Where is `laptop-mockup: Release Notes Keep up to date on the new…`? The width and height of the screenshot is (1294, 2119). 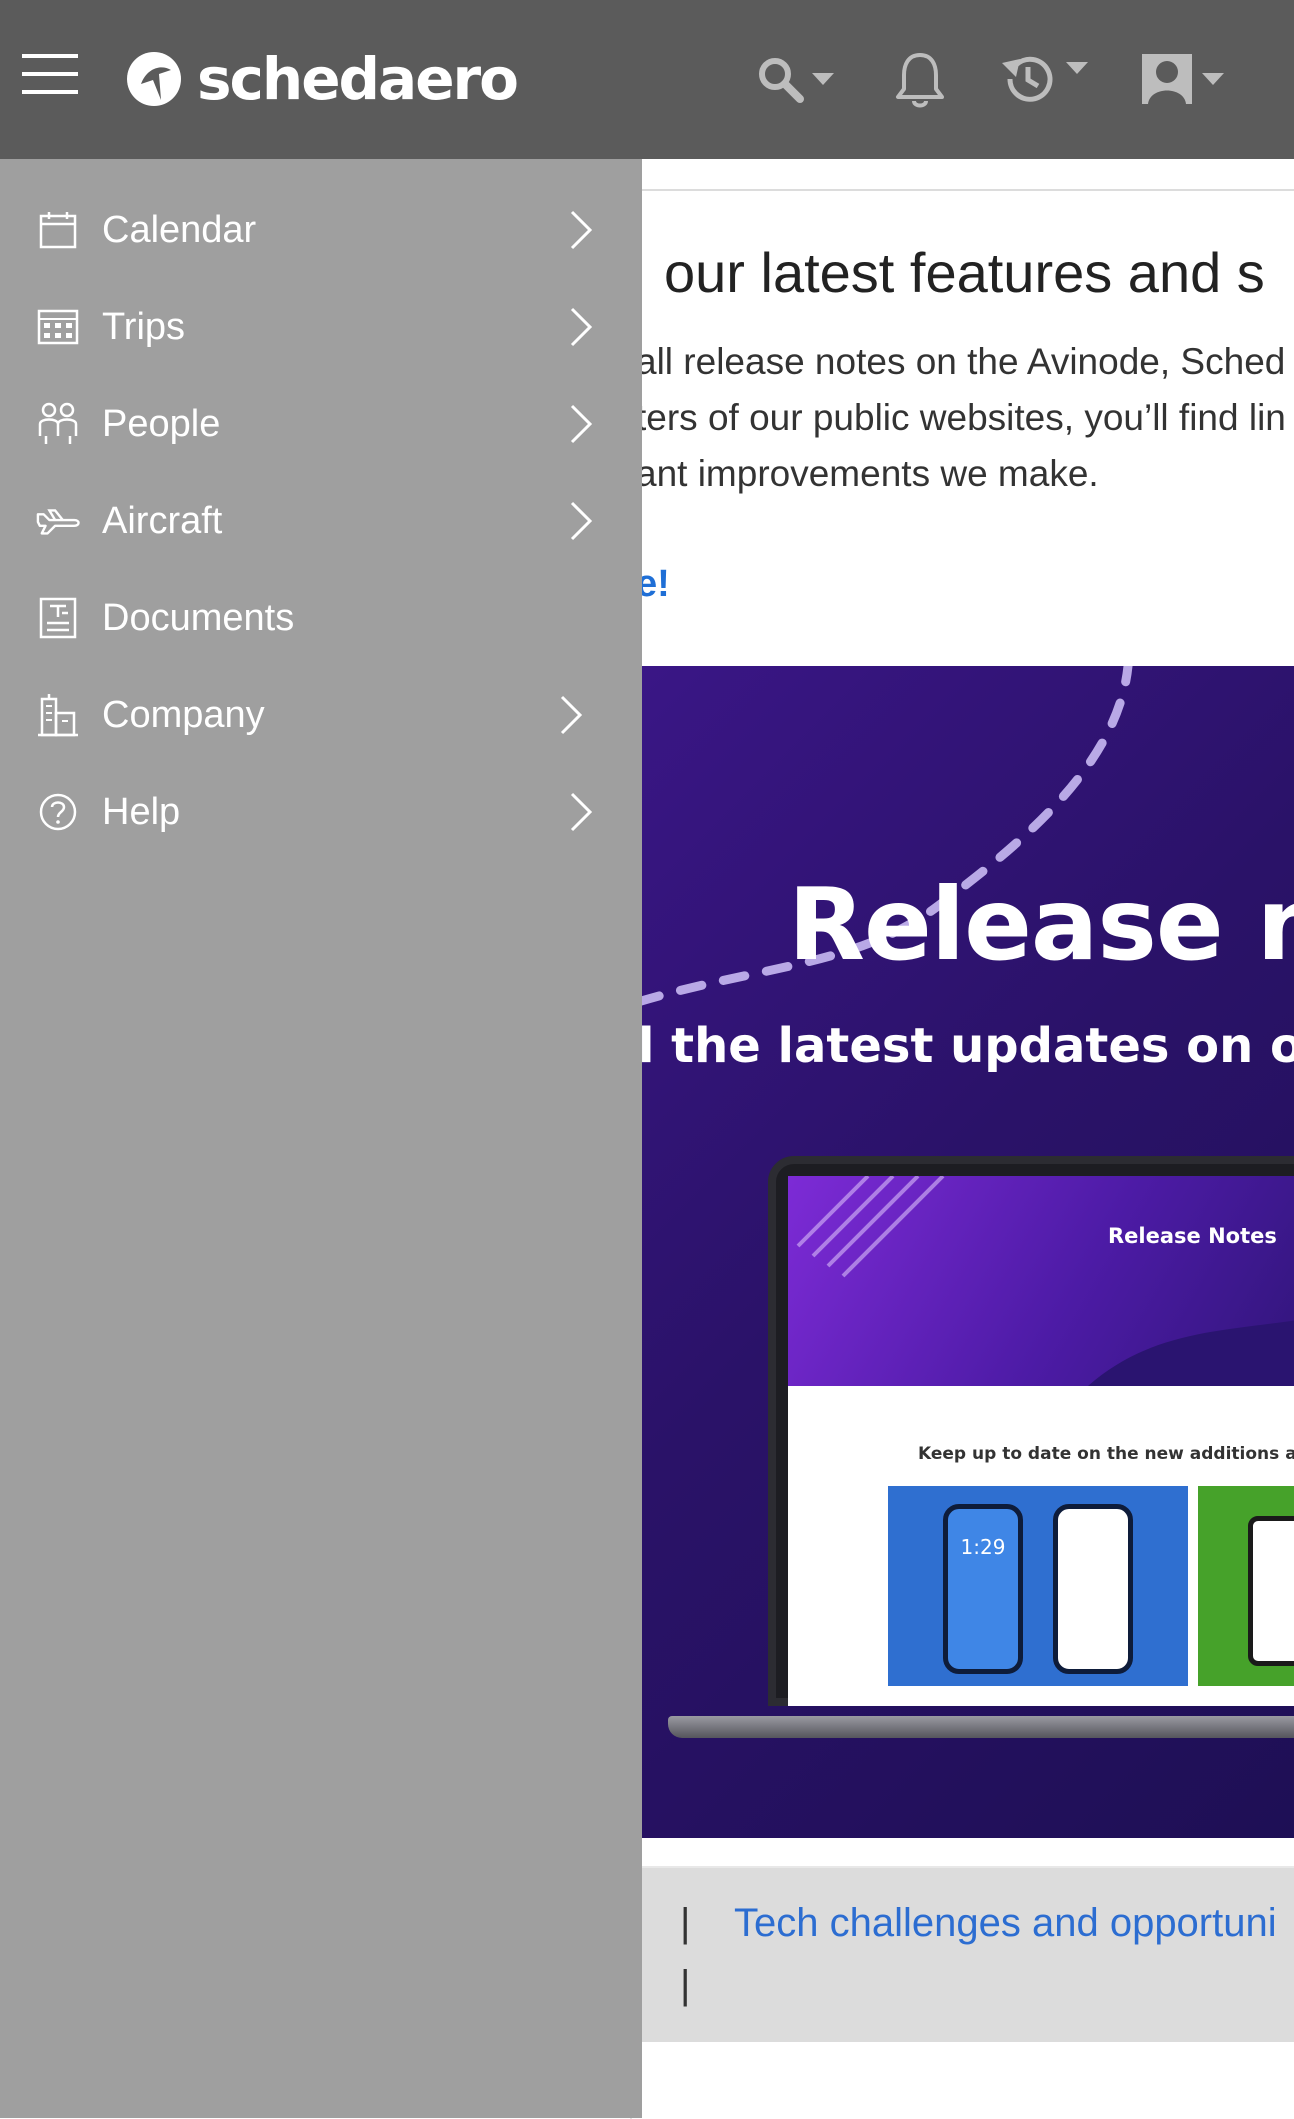
laptop-mockup: Release Notes Keep up to date on the new… is located at coordinates (1031, 1431).